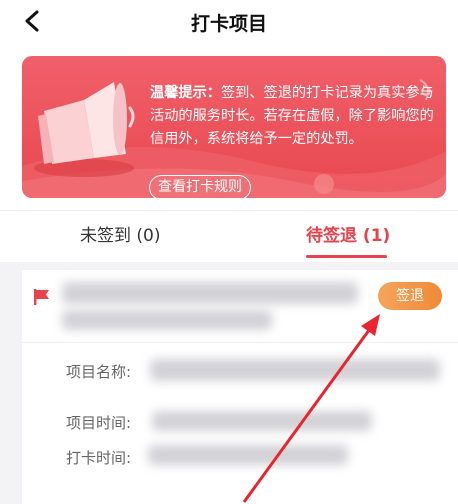  Describe the element at coordinates (348, 233) in the screenshot. I see `tab-pending-signout: 待签退 (1)` at that location.